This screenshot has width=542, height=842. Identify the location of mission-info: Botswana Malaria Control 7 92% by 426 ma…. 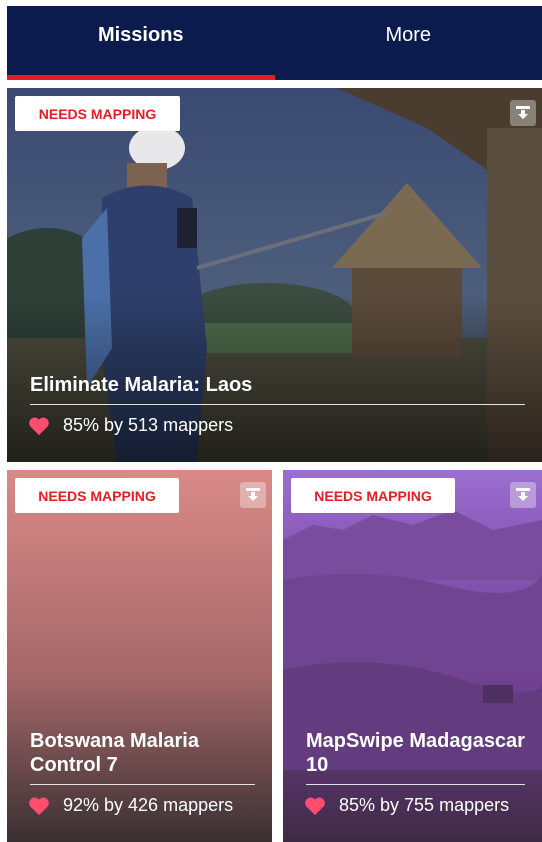
(142, 772).